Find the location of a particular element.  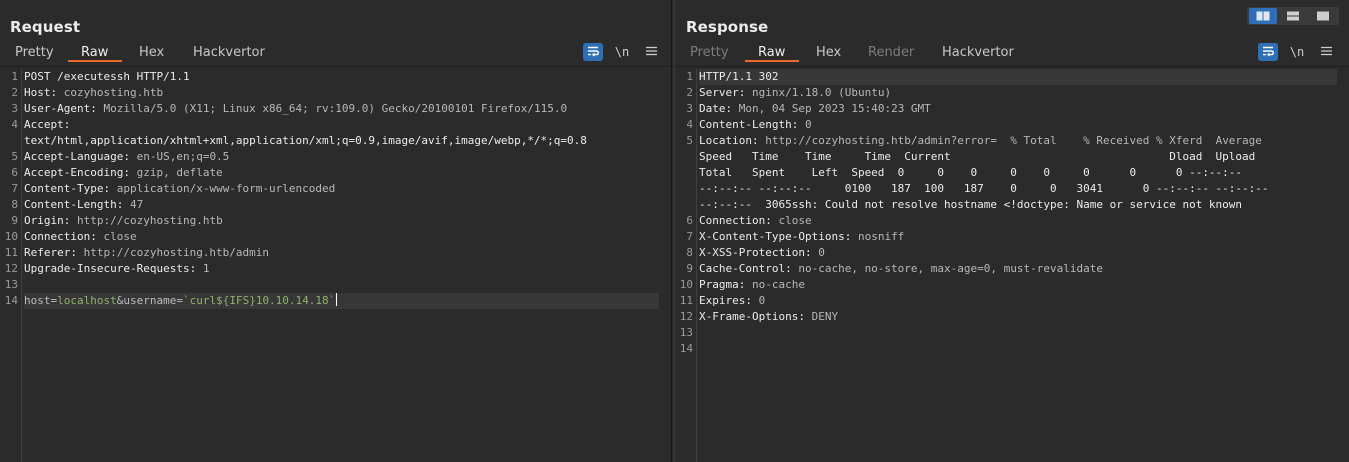

tab-render: Render is located at coordinates (891, 52).